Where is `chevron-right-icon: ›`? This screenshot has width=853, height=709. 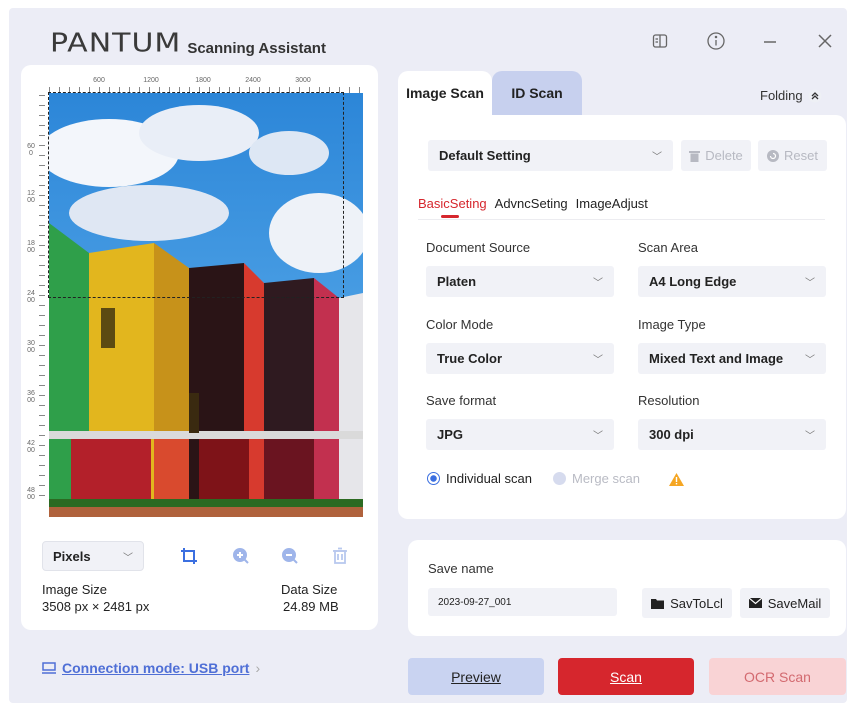 chevron-right-icon: › is located at coordinates (258, 668).